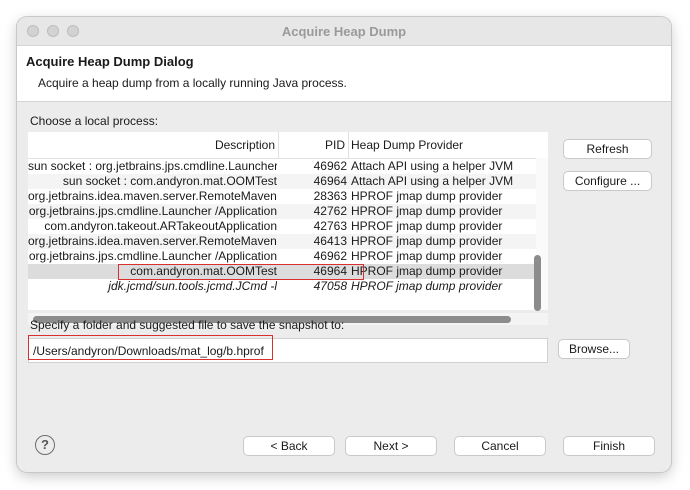  What do you see at coordinates (330, 226) in the screenshot?
I see `row-pid: 42763` at bounding box center [330, 226].